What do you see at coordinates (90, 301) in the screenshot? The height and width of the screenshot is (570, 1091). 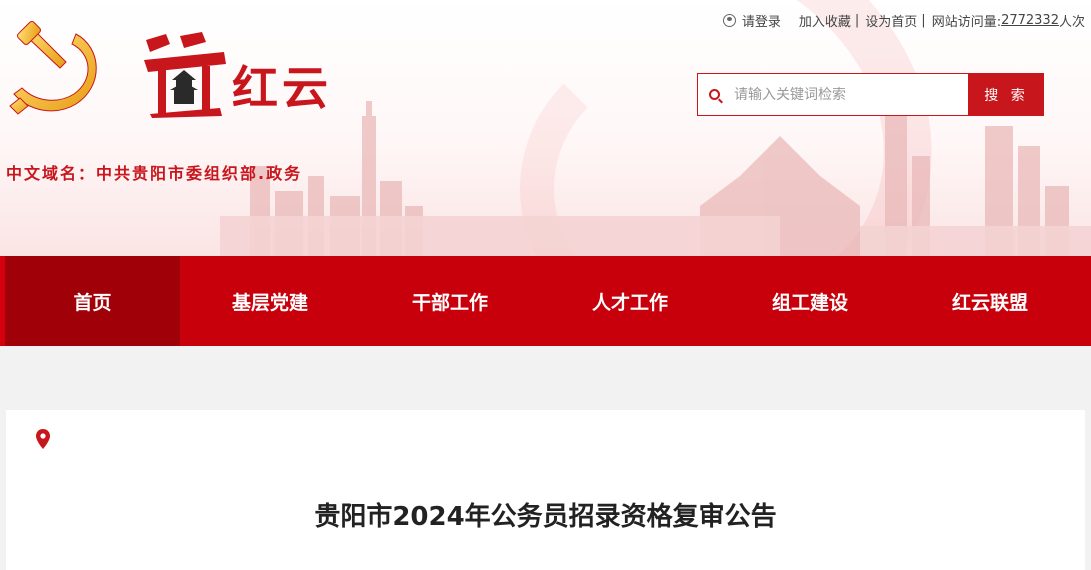 I see `nav-item-home: 首页` at bounding box center [90, 301].